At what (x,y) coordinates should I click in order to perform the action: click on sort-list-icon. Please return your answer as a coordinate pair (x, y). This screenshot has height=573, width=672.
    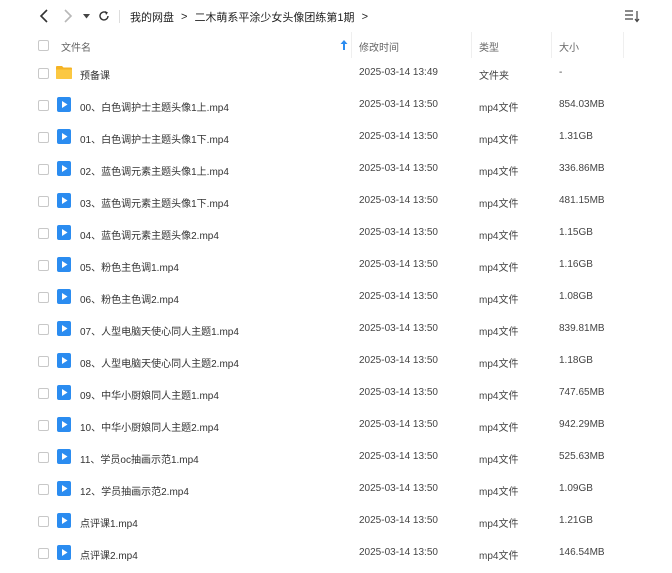
    Looking at the image, I should click on (632, 16).